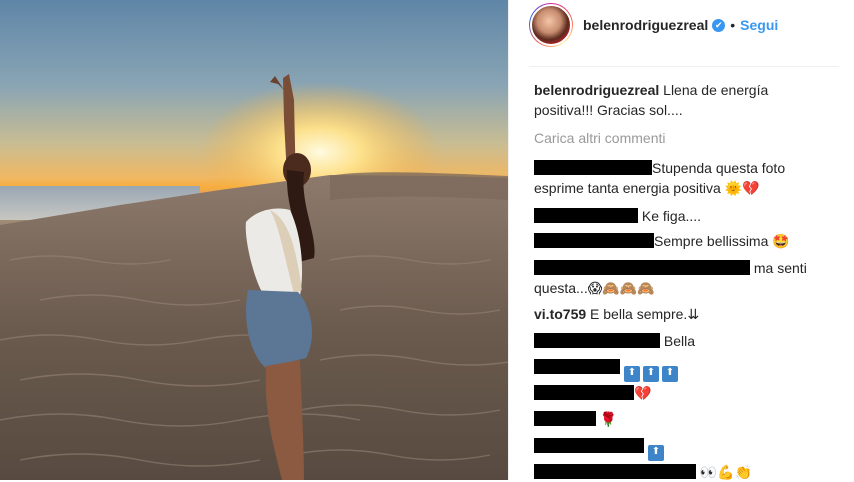  Describe the element at coordinates (759, 25) in the screenshot. I see `follow-button: Segui` at that location.